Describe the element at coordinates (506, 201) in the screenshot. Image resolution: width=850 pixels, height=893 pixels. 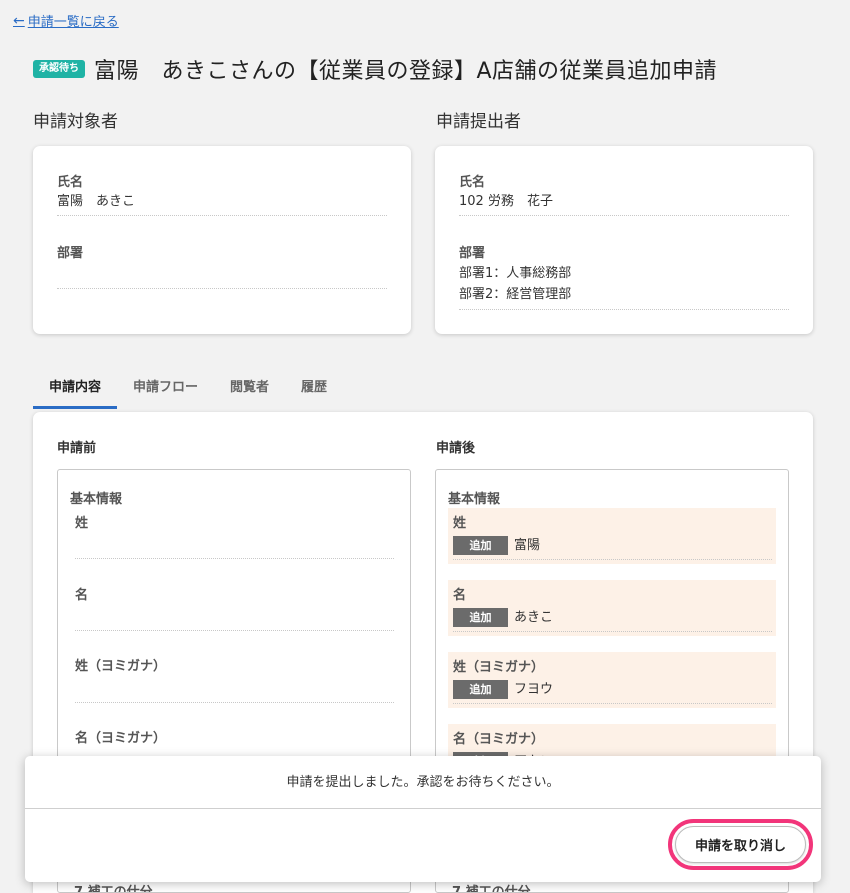
I see `submitter-name-value: 102 労務 花子` at that location.